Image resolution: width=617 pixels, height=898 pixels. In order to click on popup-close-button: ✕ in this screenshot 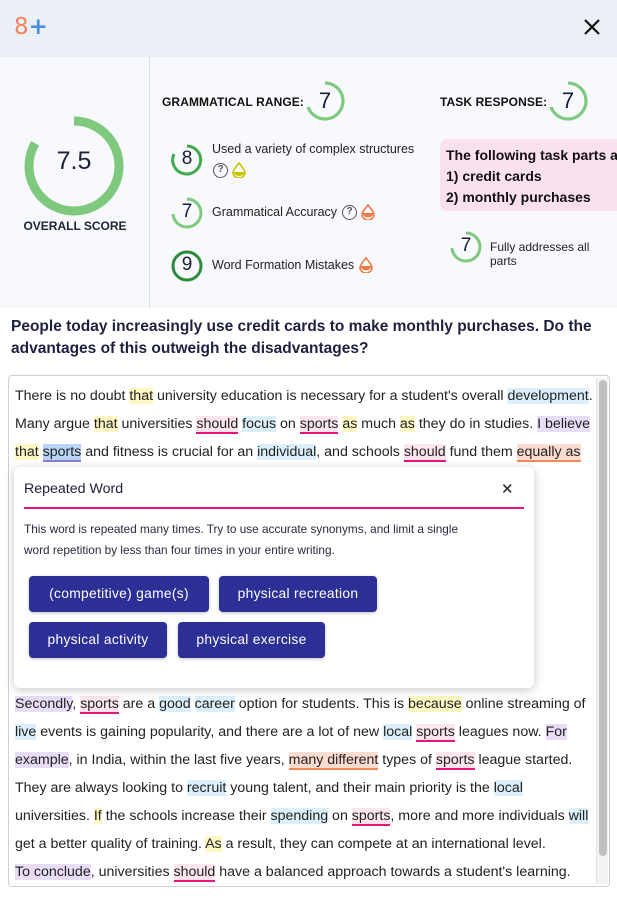, I will do `click(507, 489)`.